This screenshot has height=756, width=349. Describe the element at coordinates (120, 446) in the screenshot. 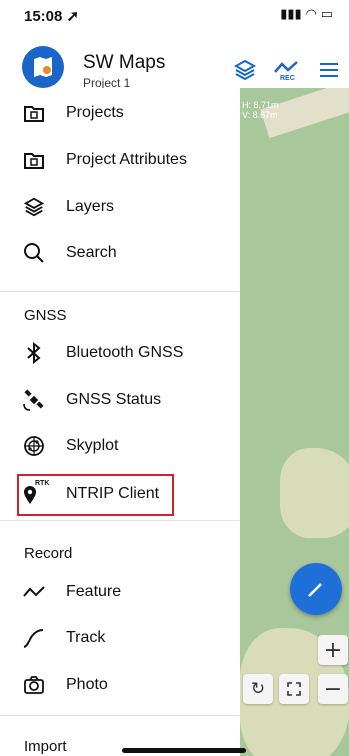

I see `menu-item-skyplot: Skyplot` at that location.